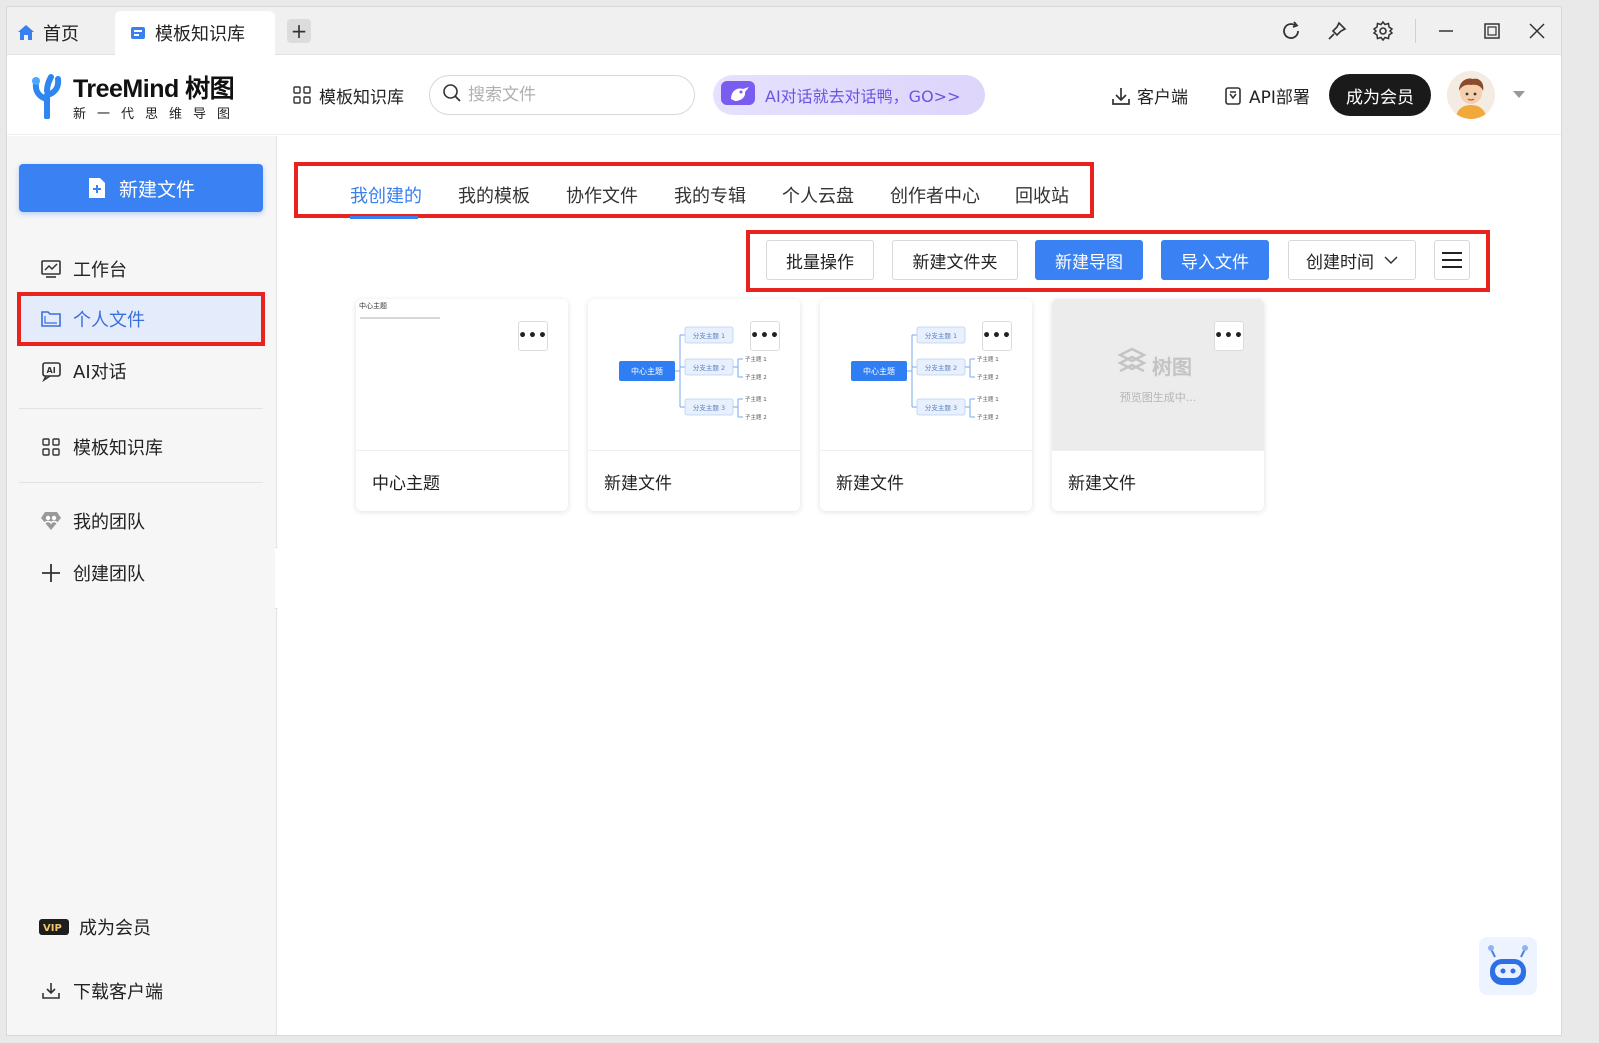  I want to click on sidebar-download-client: 下载客户端, so click(141, 991).